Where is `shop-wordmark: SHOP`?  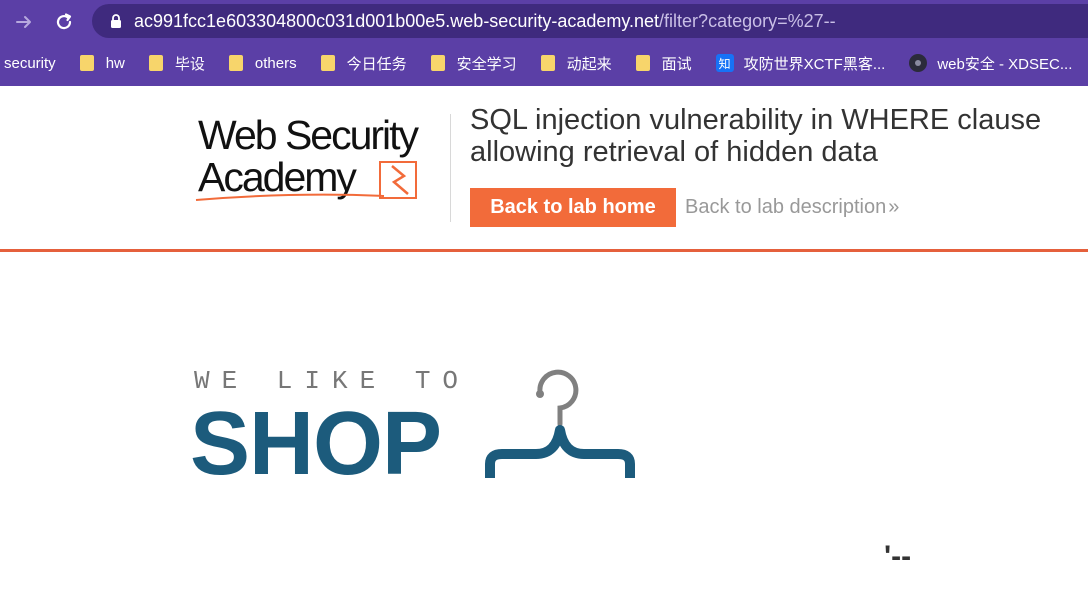
shop-wordmark: SHOP is located at coordinates (316, 444).